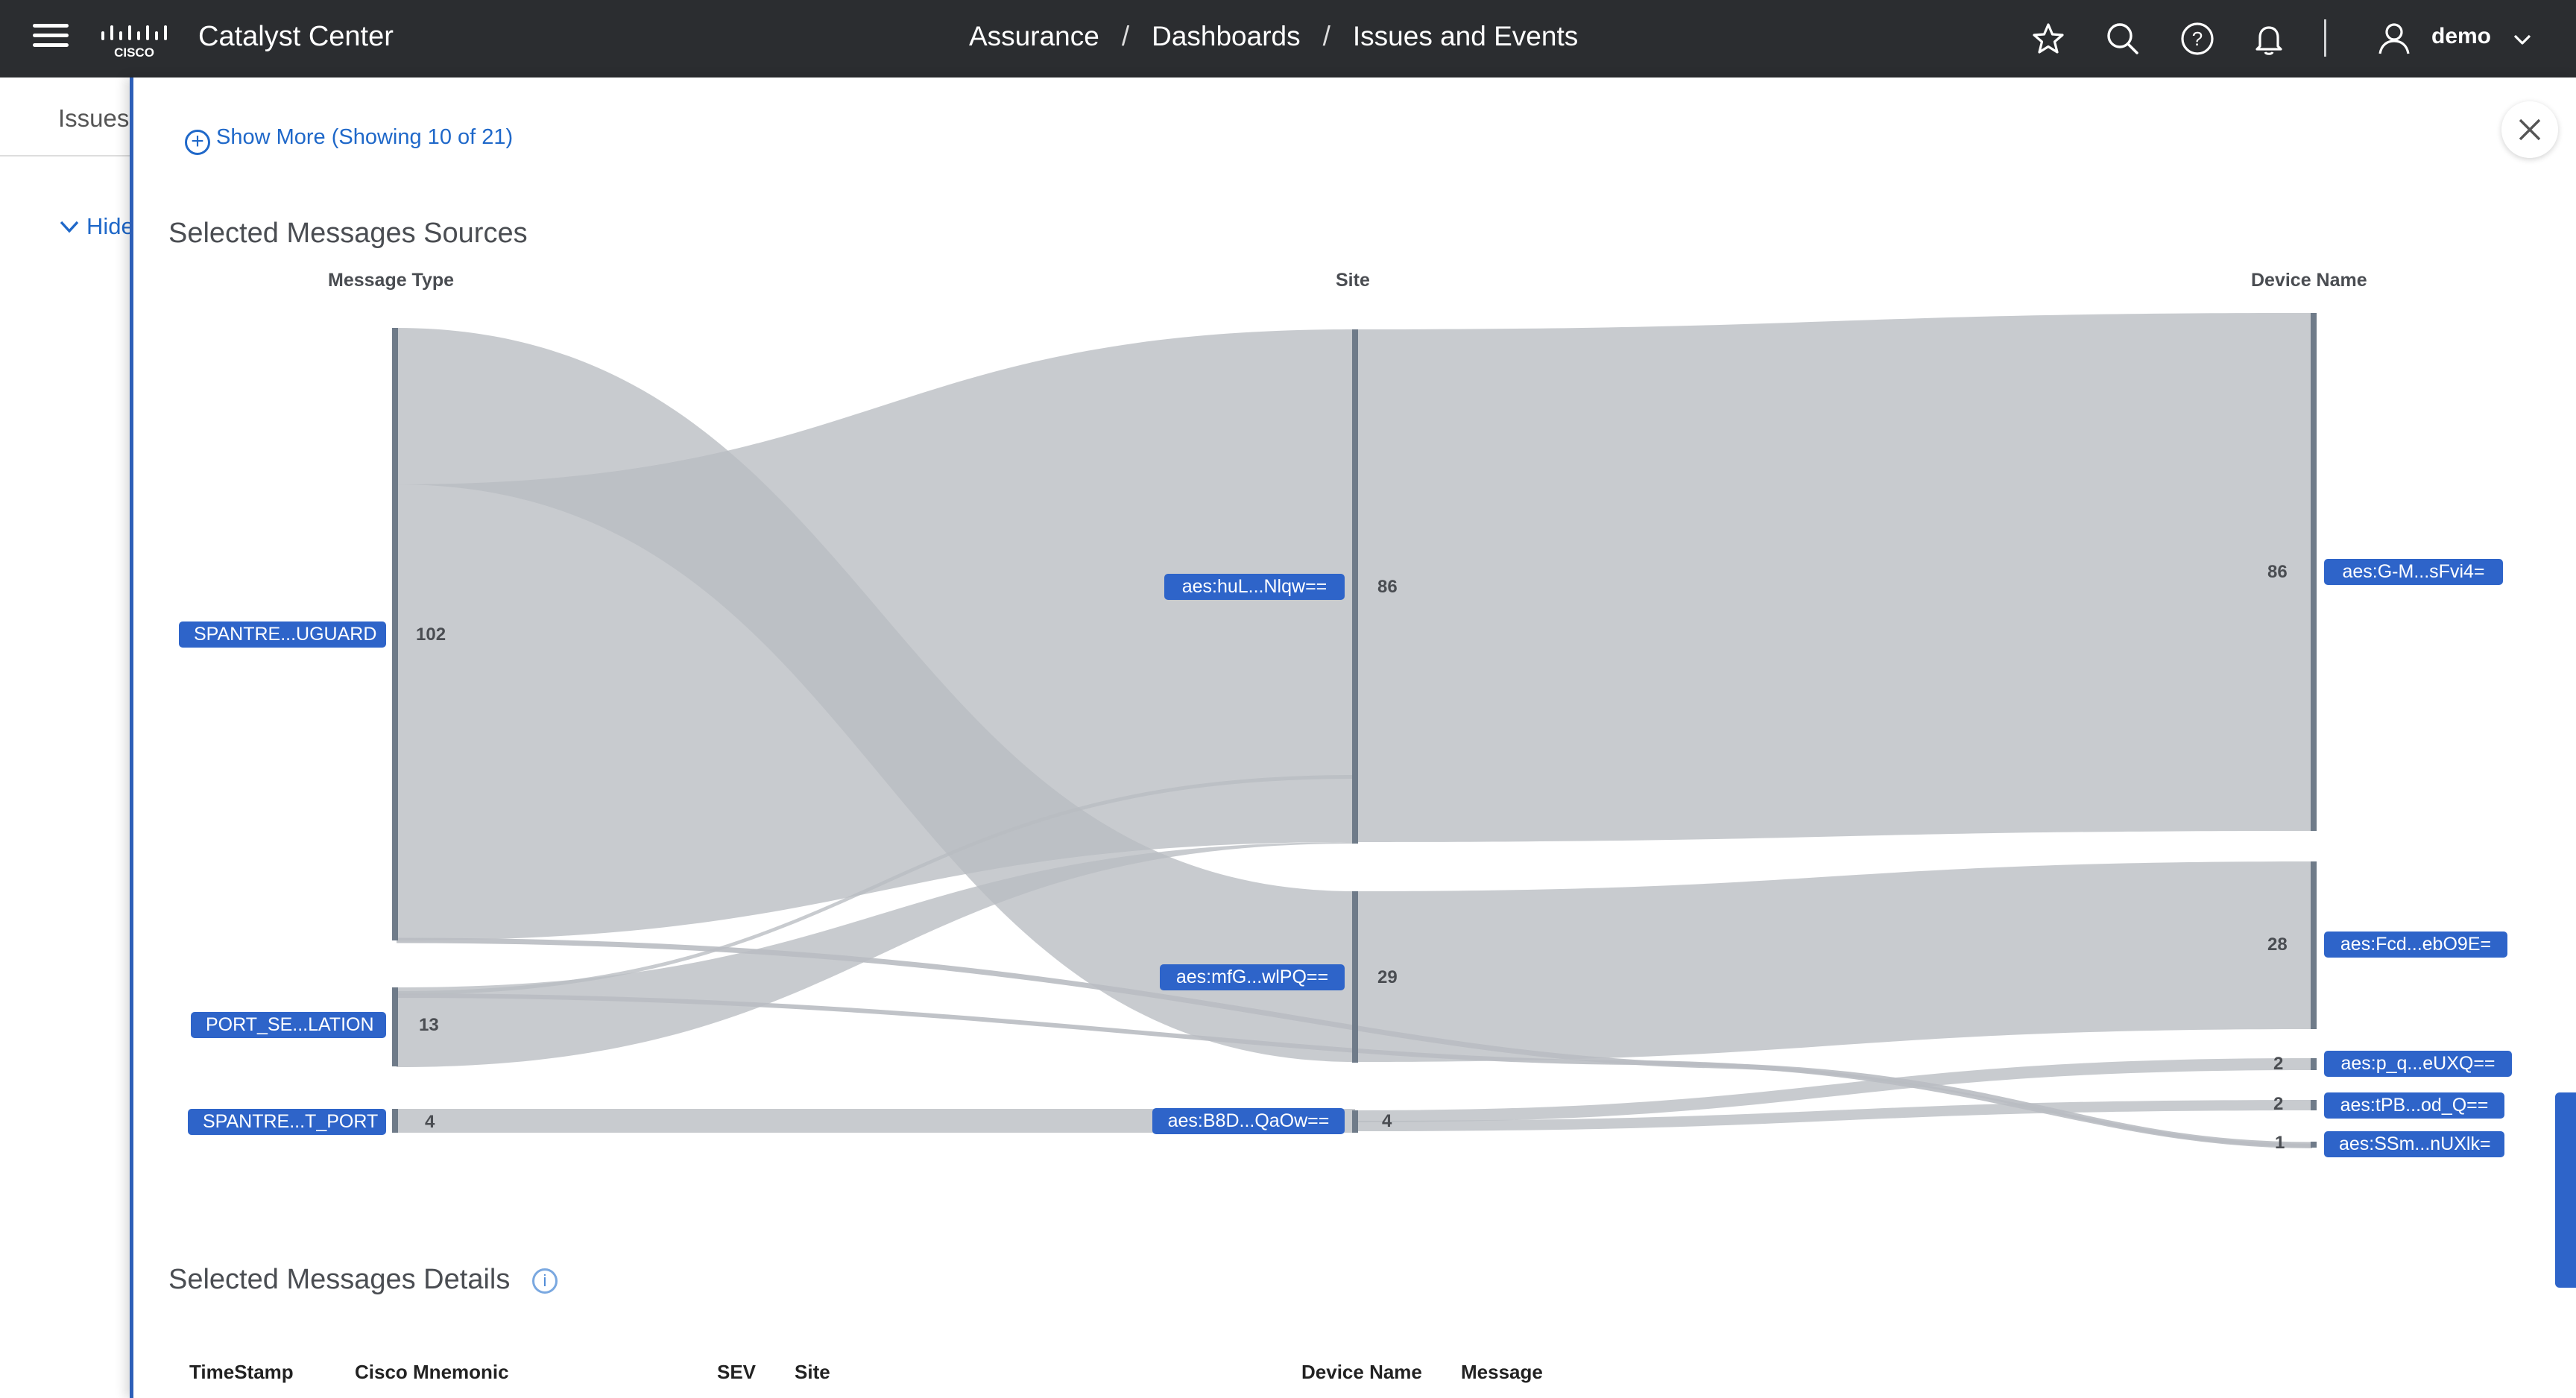 This screenshot has width=2576, height=1398. I want to click on scrollbar-thumb, so click(2565, 1190).